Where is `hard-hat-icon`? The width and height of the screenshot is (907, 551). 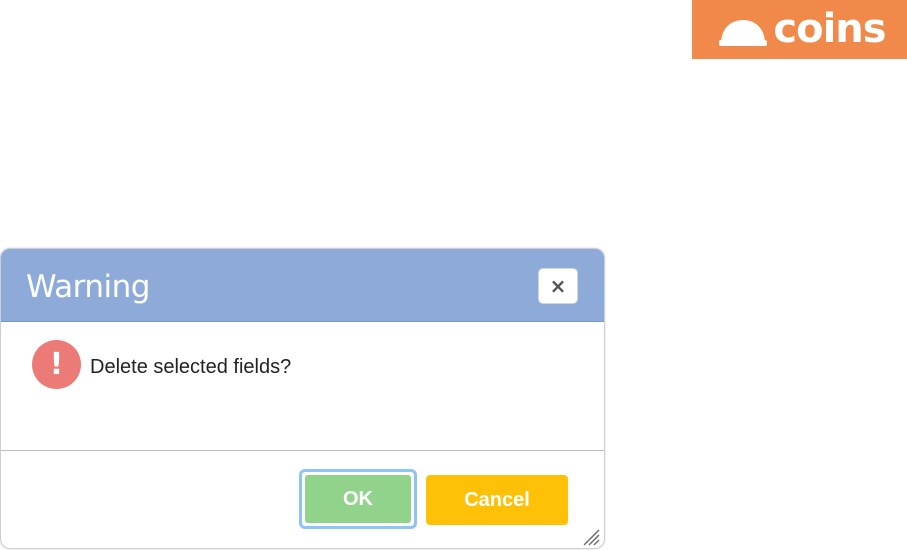
hard-hat-icon is located at coordinates (743, 32).